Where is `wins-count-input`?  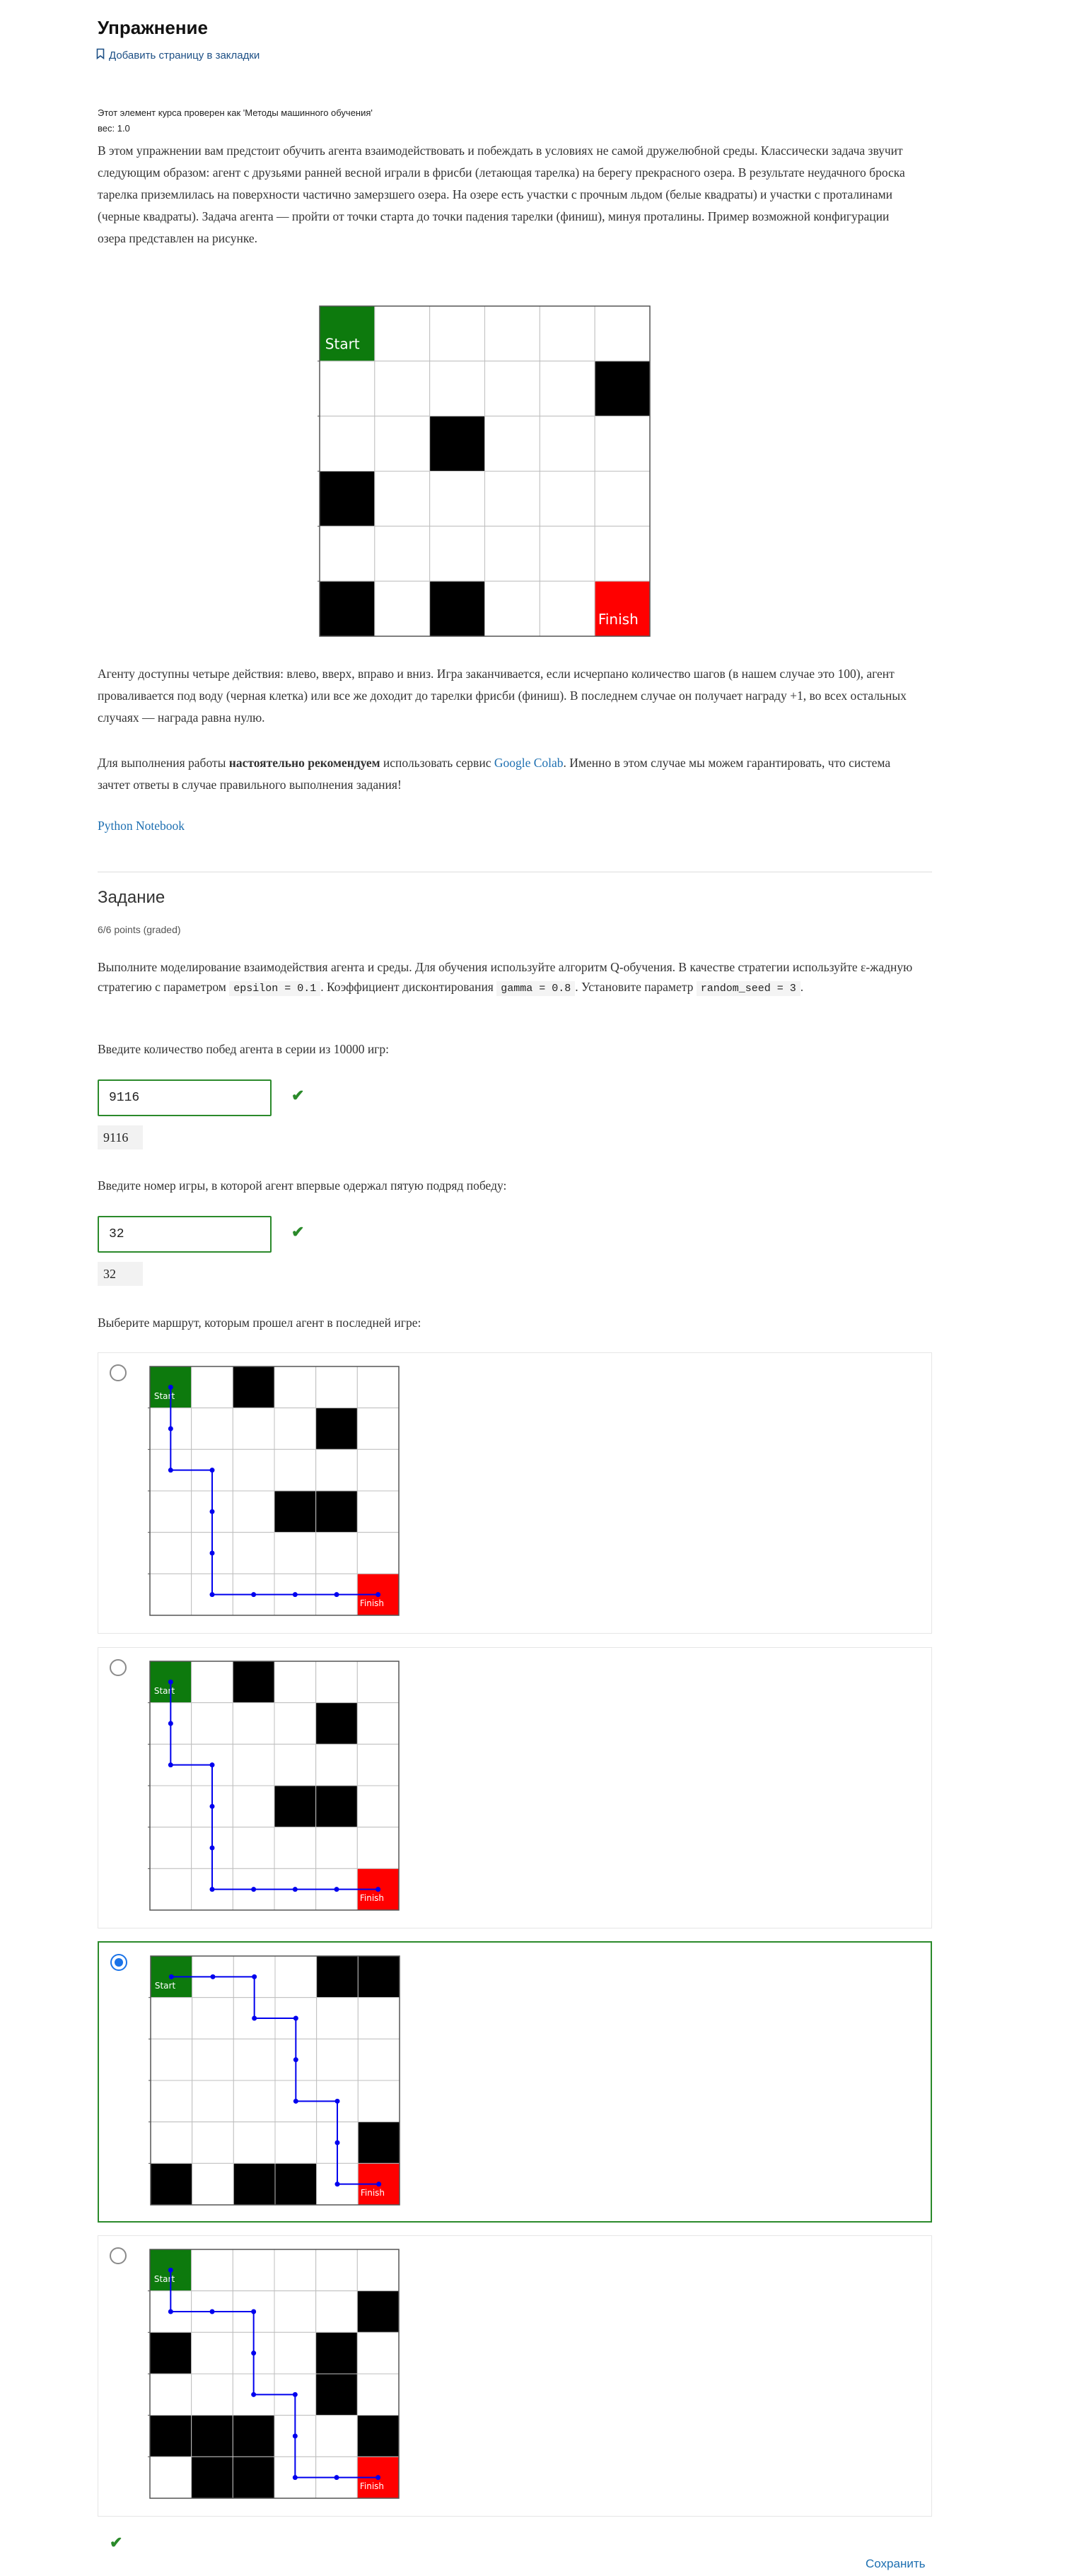
wins-count-input is located at coordinates (185, 1097).